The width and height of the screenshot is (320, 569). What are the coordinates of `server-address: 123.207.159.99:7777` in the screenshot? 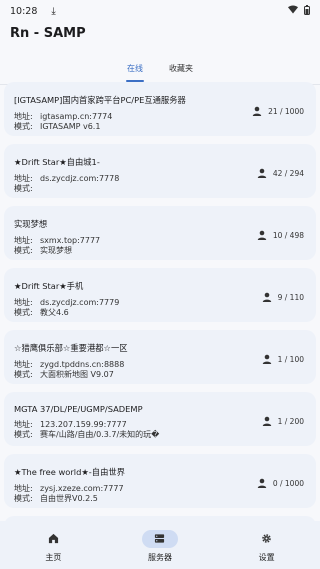 It's located at (83, 424).